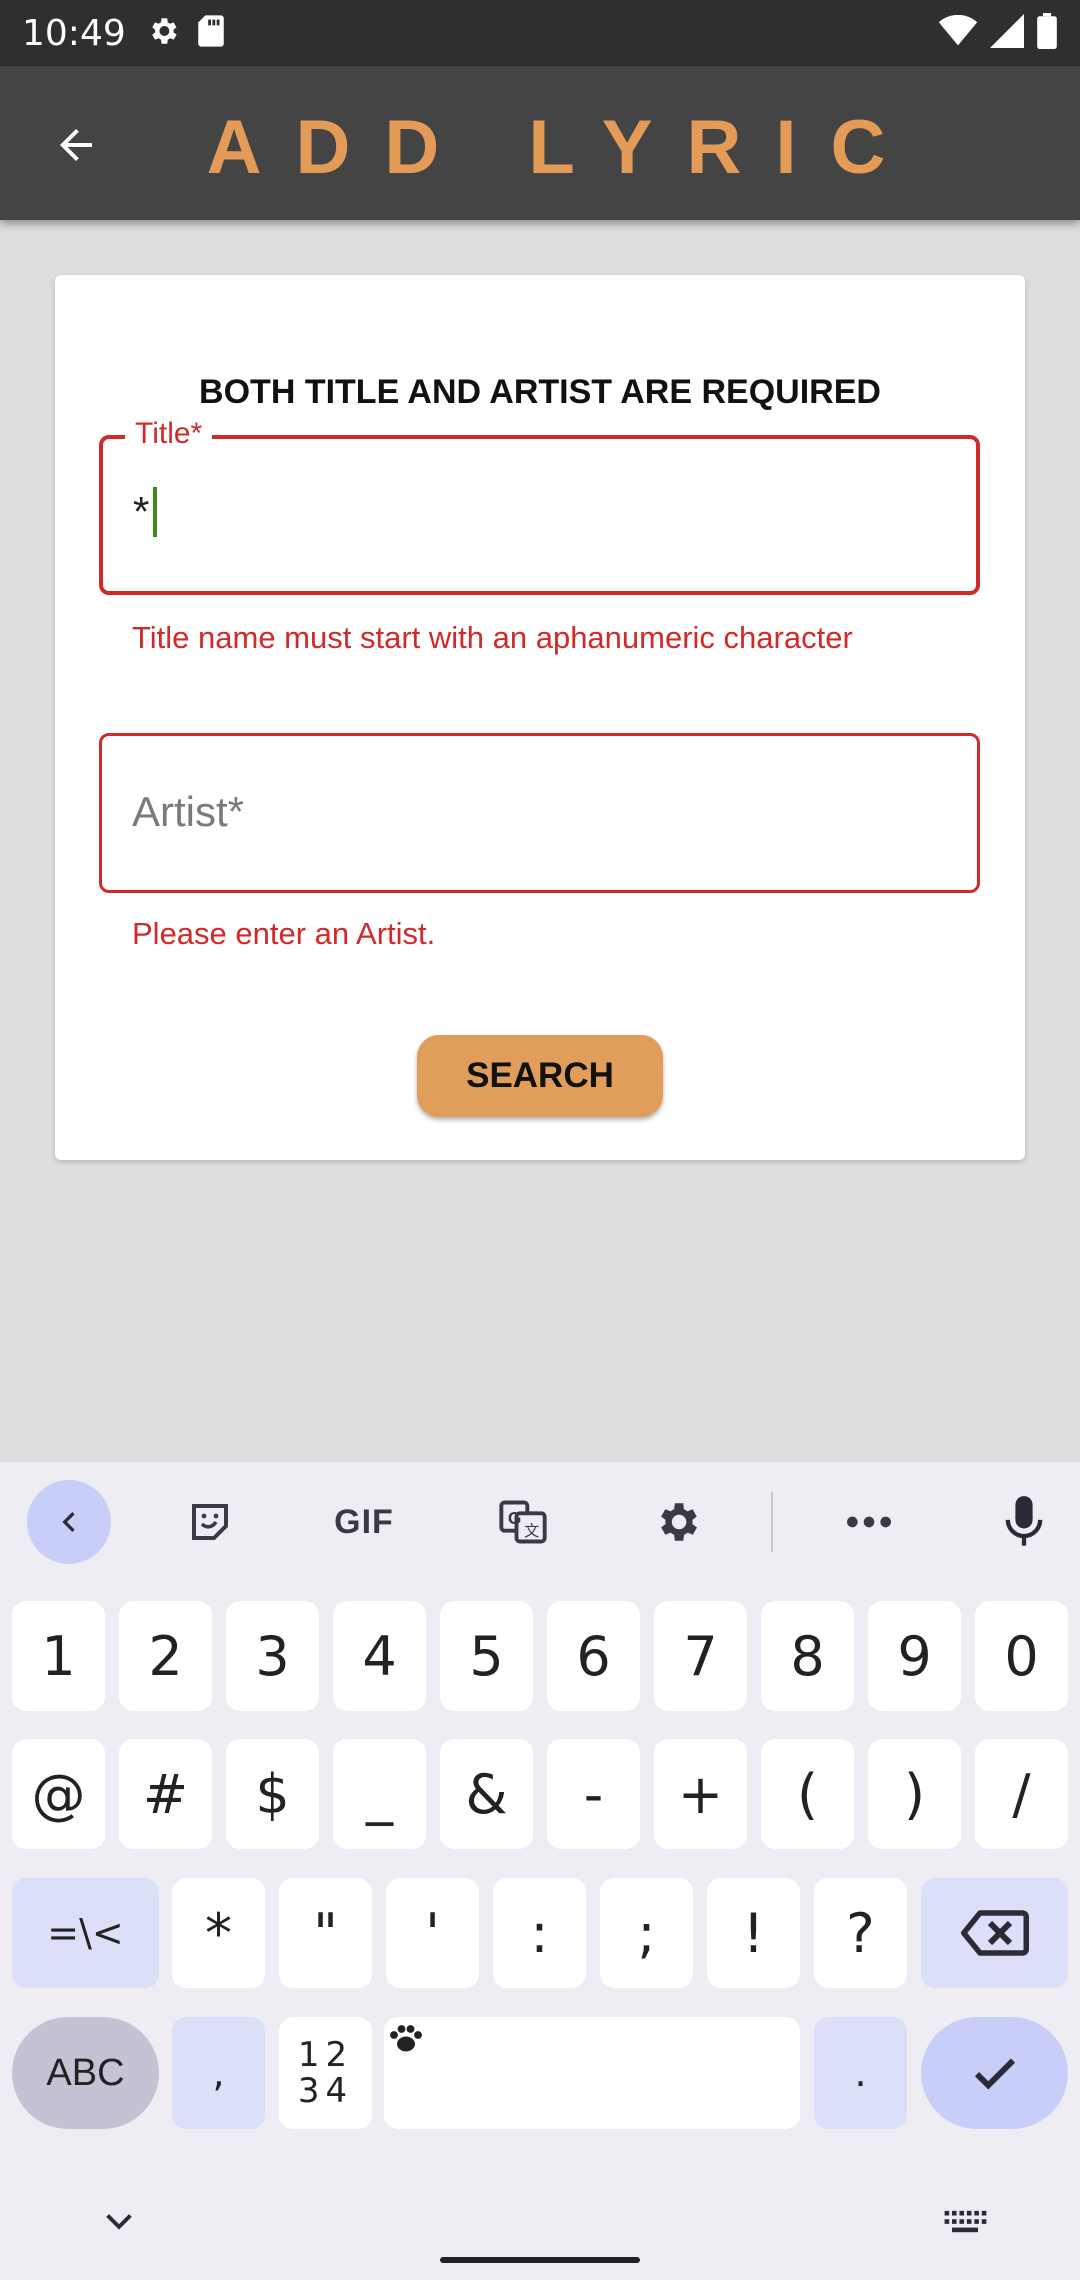 The width and height of the screenshot is (1080, 2280). I want to click on key-1: 1, so click(58, 1656).